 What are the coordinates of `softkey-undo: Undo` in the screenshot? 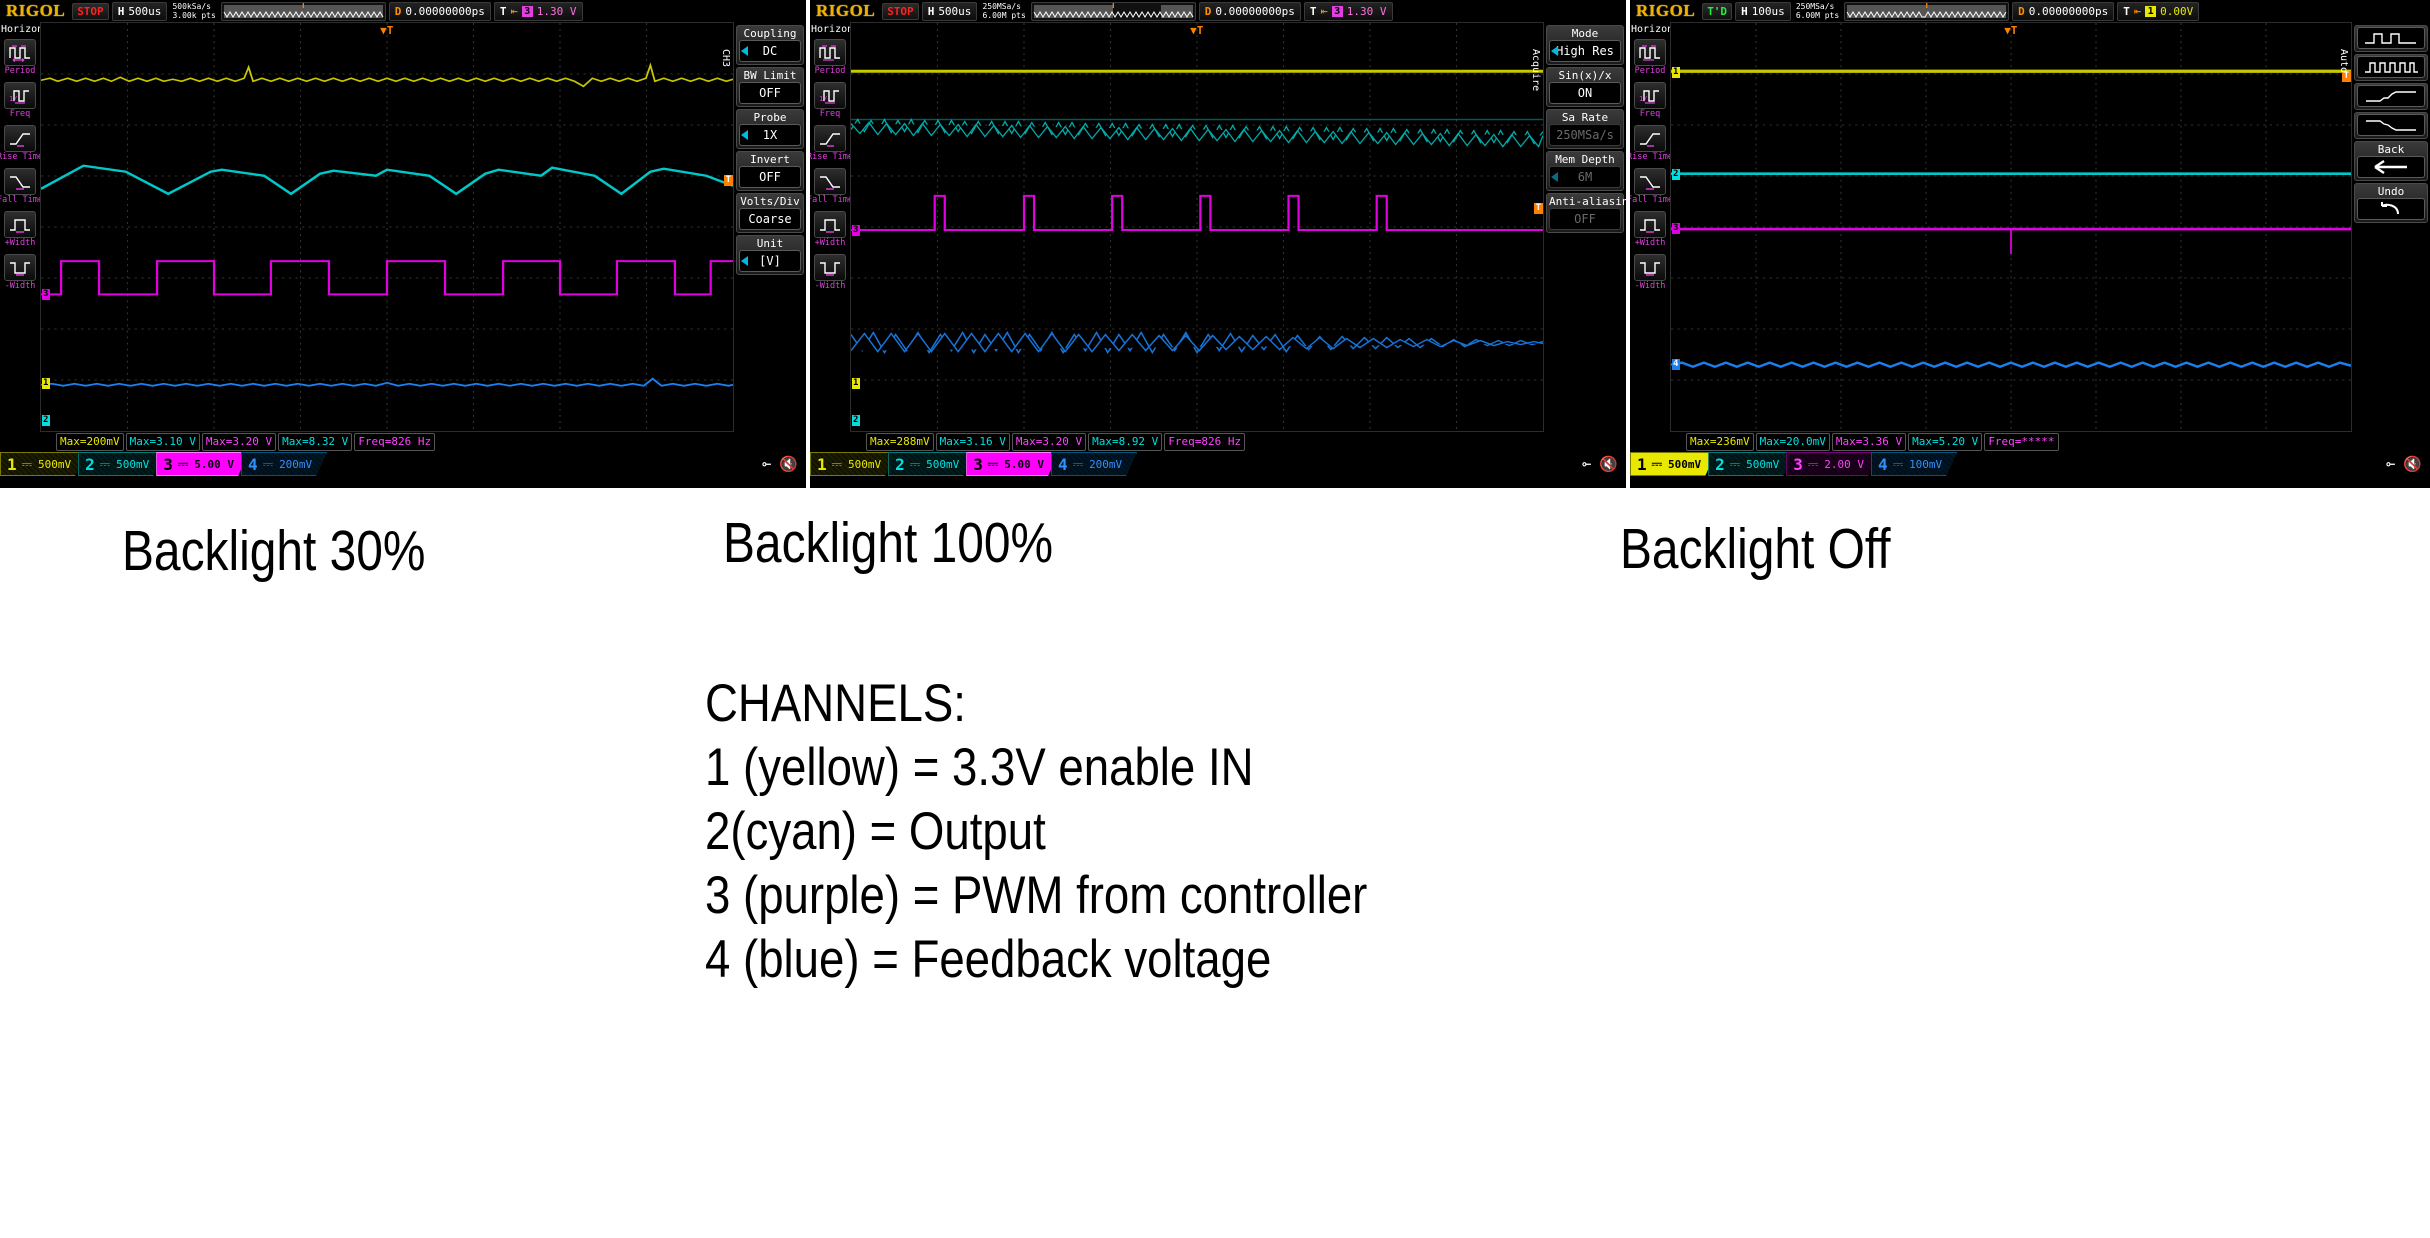 It's located at (2391, 203).